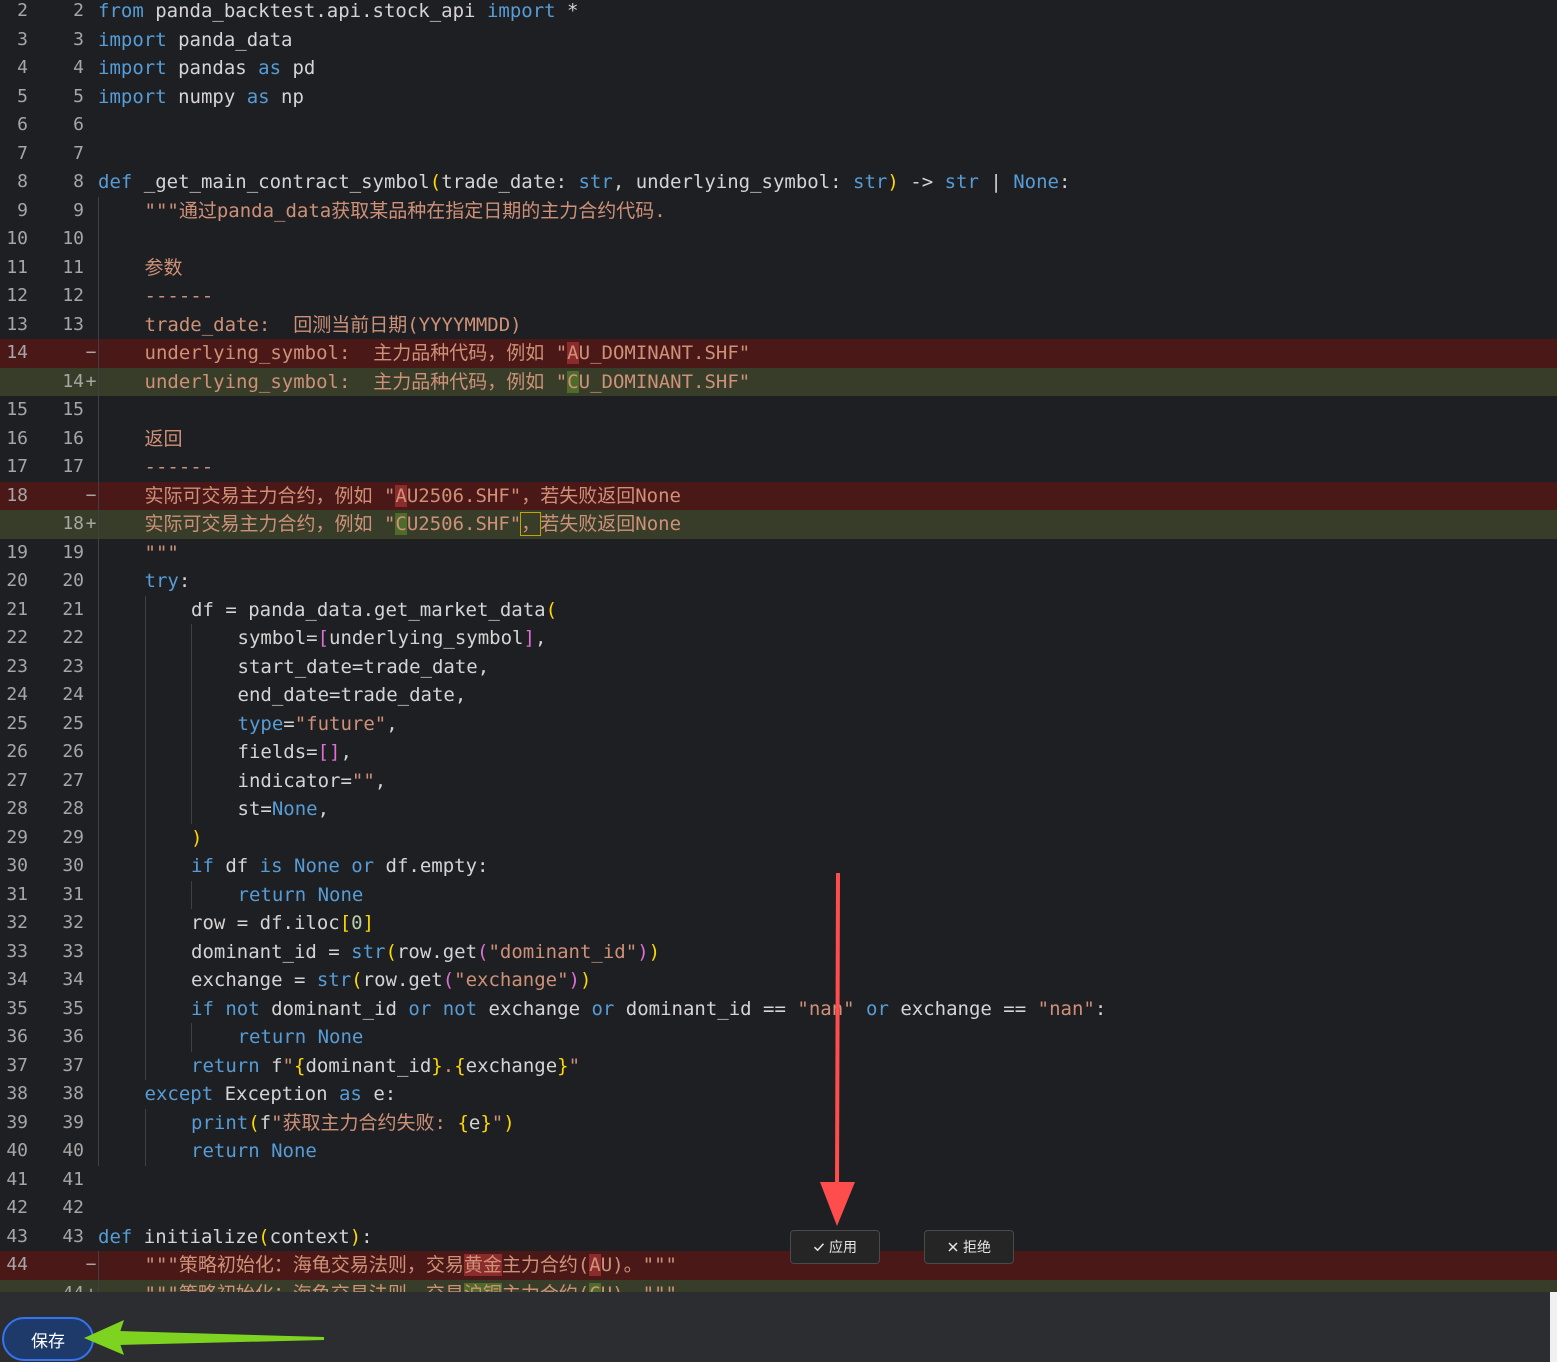 The width and height of the screenshot is (1557, 1362). What do you see at coordinates (448, 980) in the screenshot?
I see `code-token: (` at bounding box center [448, 980].